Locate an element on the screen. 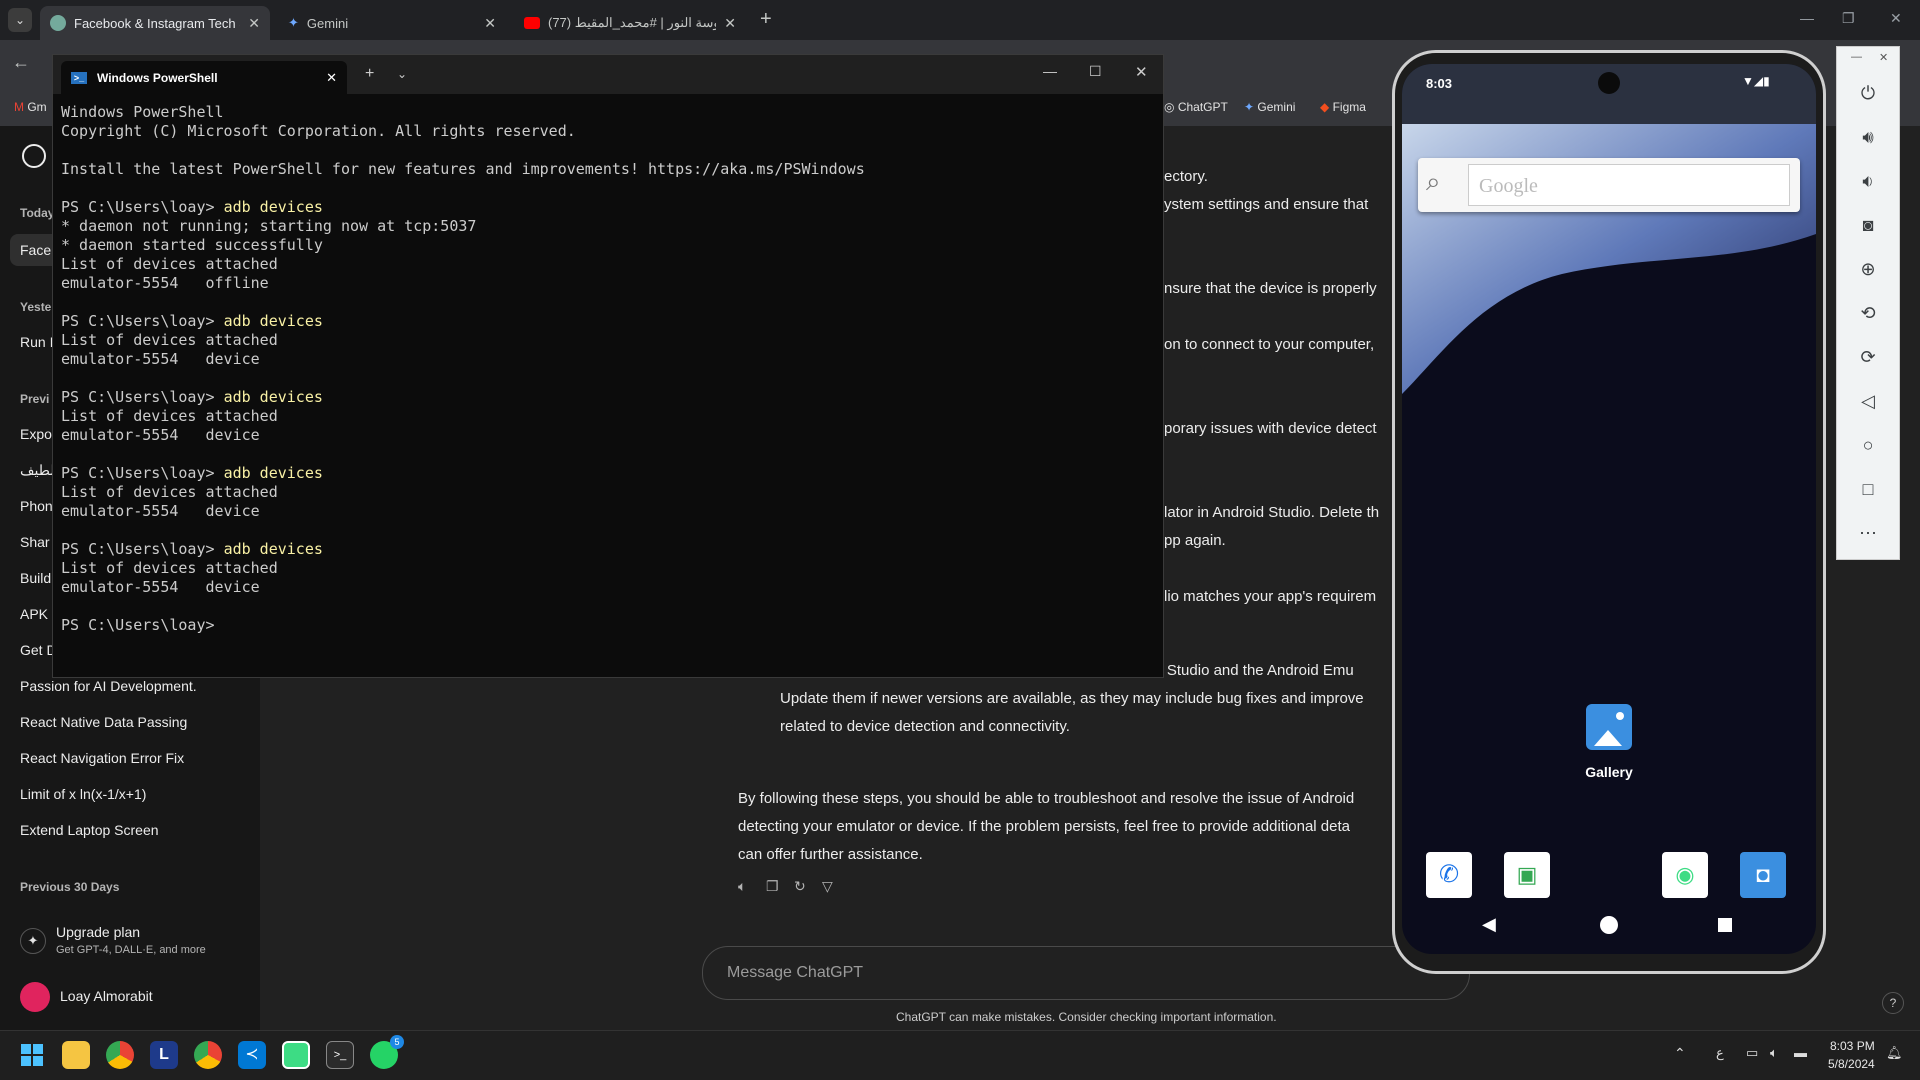 This screenshot has height=1080, width=1920. tab-title: Facebook & Instagram Tech Sta is located at coordinates (157, 23).